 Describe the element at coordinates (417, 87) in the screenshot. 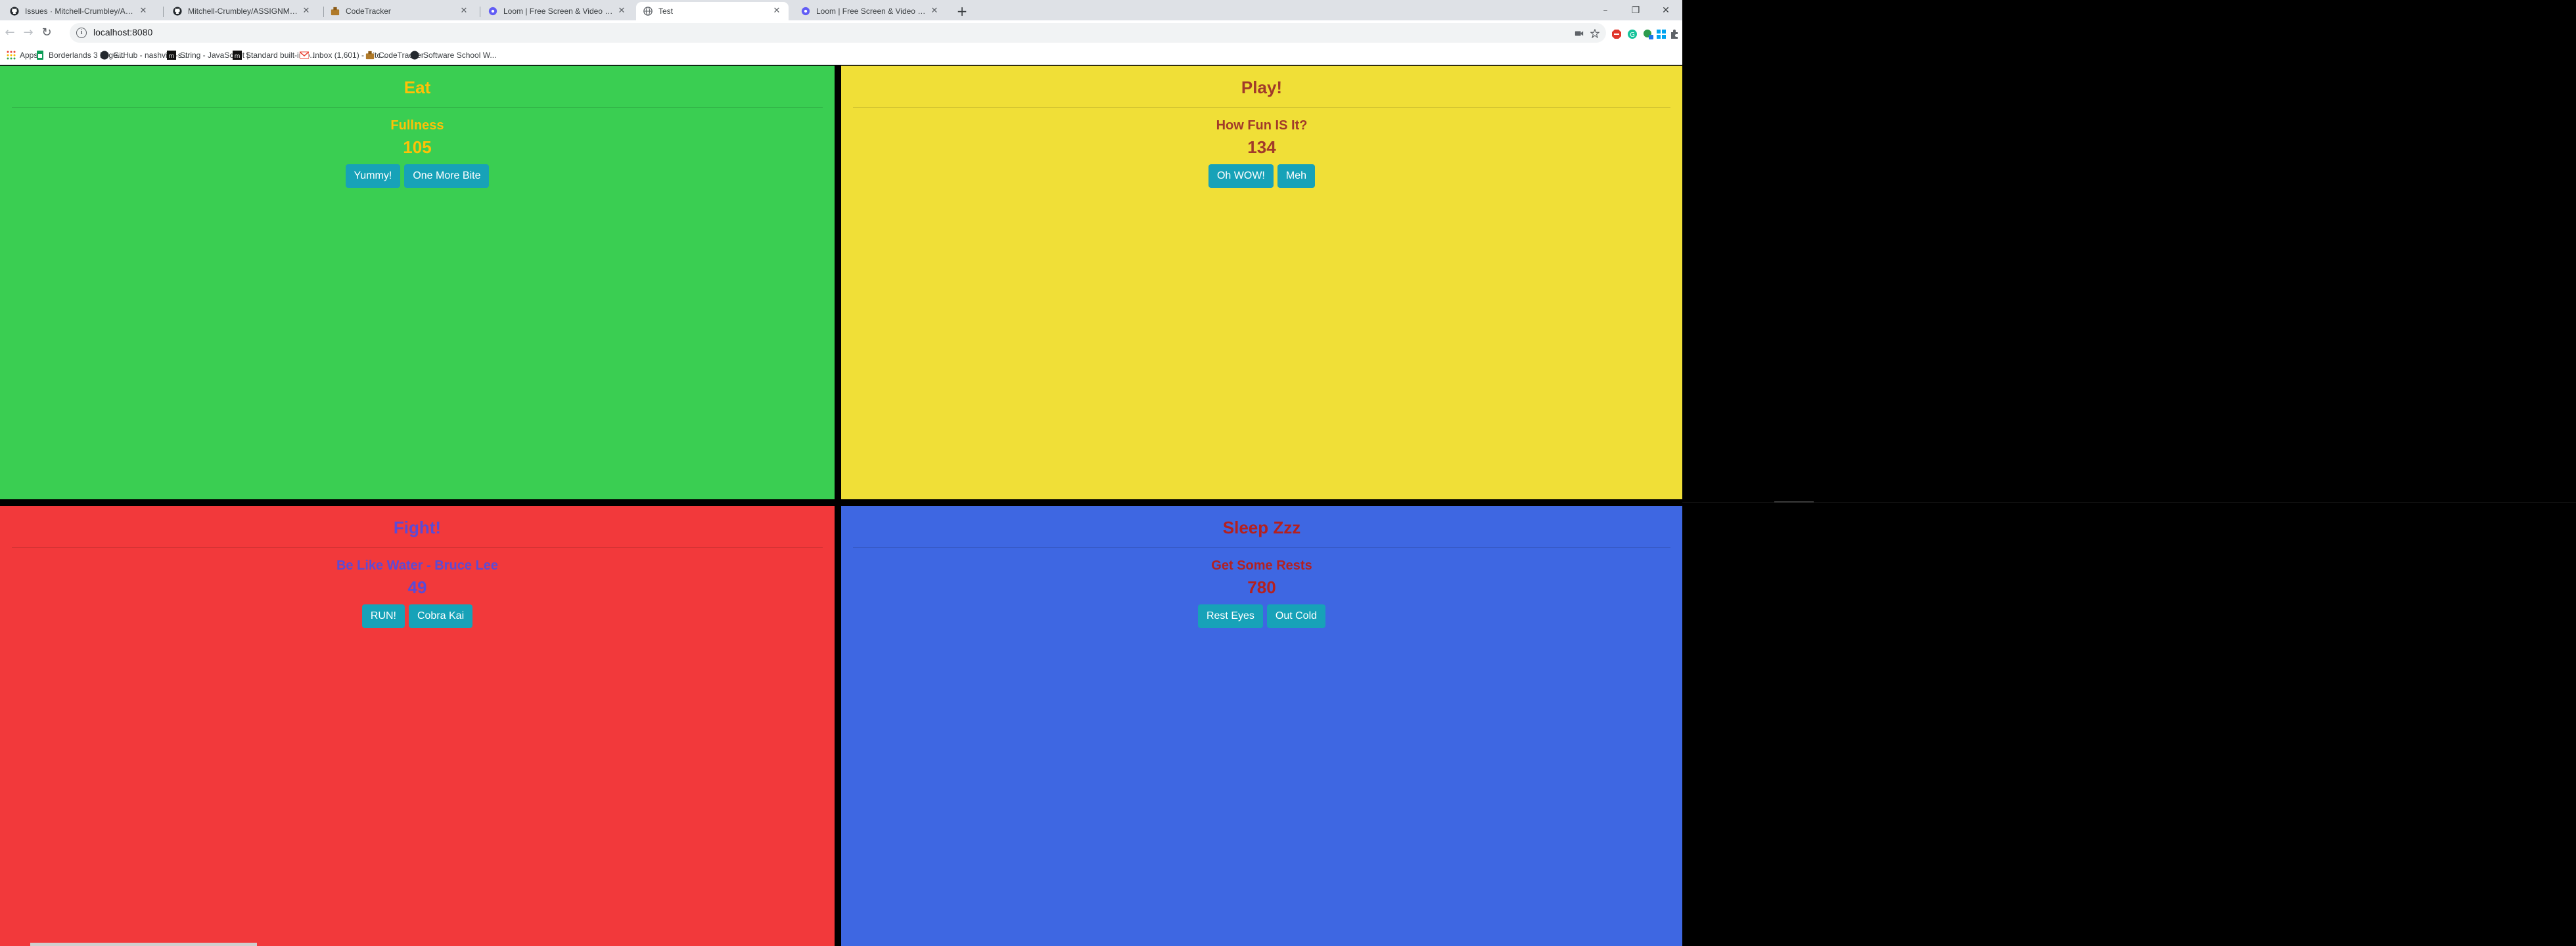

I see `panel-title: Eat` at that location.